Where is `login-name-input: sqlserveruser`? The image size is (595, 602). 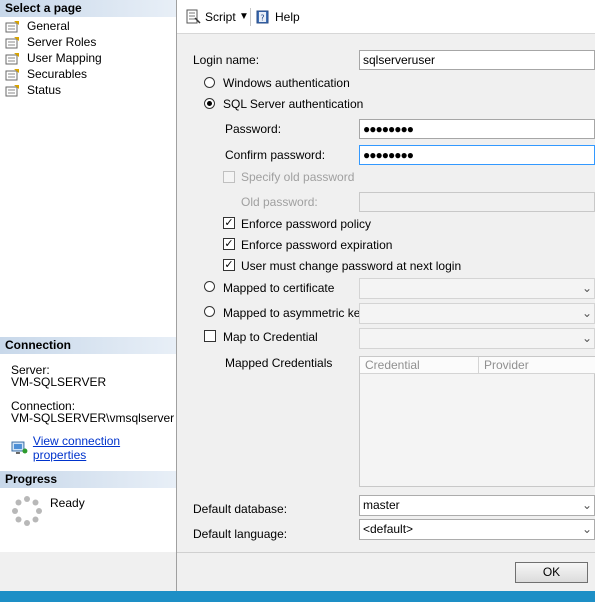
login-name-input: sqlserveruser is located at coordinates (477, 60).